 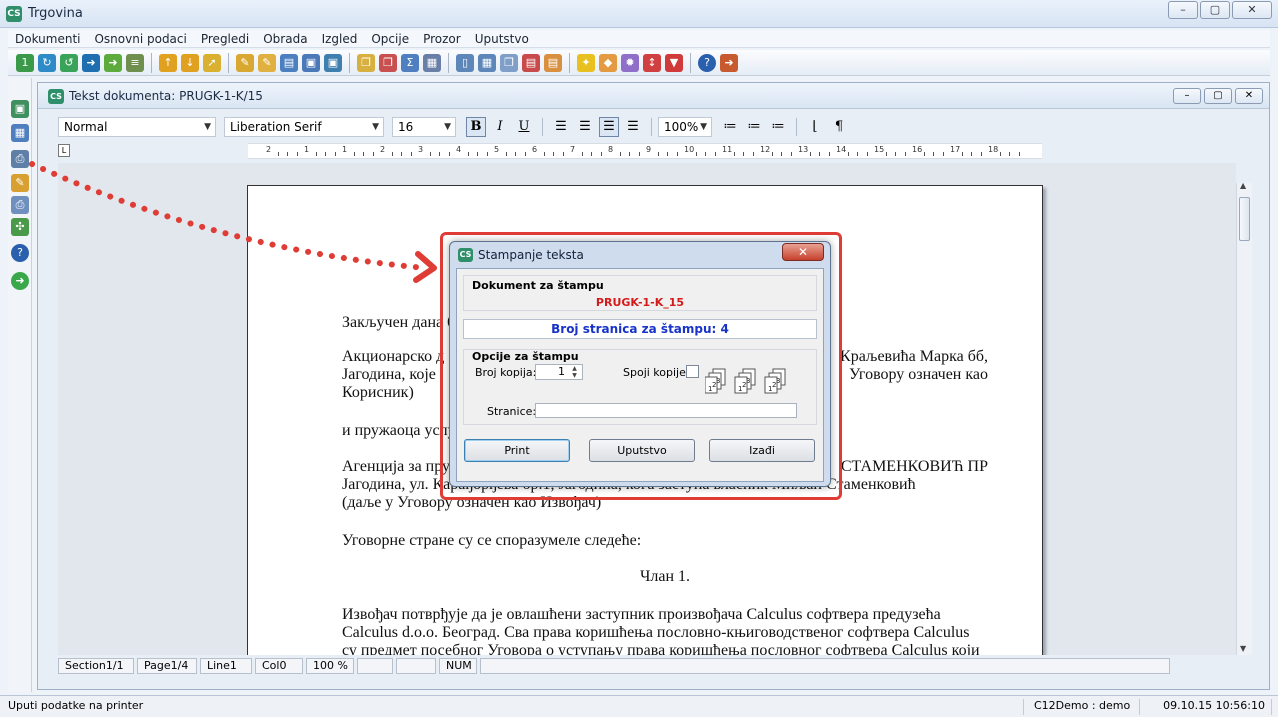 What do you see at coordinates (674, 62) in the screenshot?
I see `tool-heart-icon: ▼` at bounding box center [674, 62].